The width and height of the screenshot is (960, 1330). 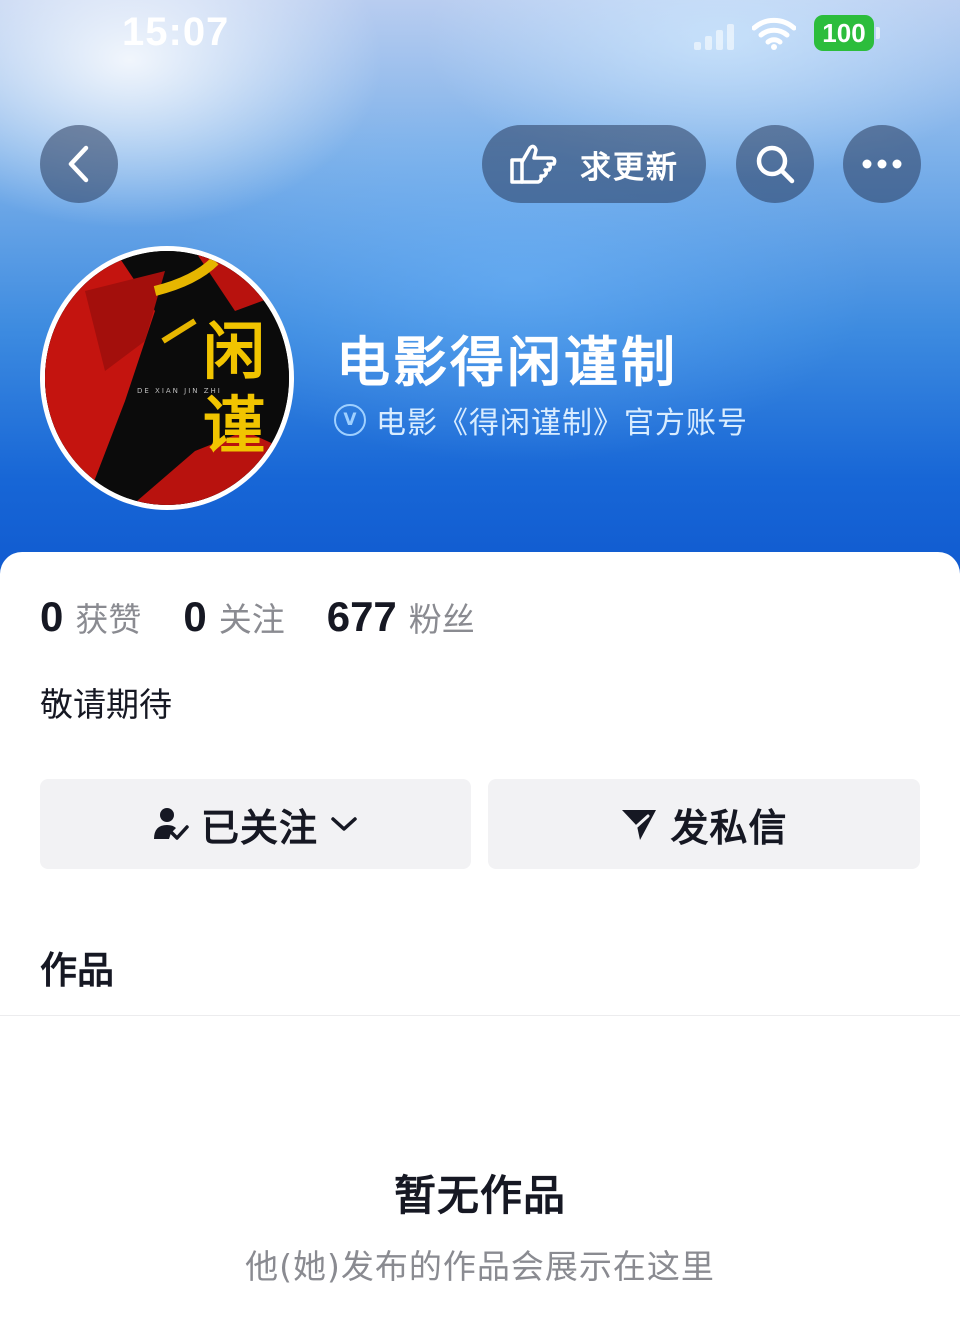 What do you see at coordinates (195, 616) in the screenshot?
I see `stat-following-value: 0` at bounding box center [195, 616].